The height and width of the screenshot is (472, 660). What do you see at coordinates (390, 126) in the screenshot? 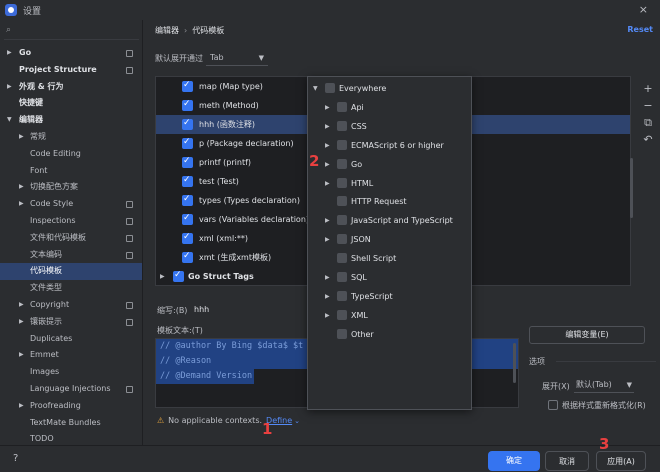
I see `context-item: ▶ CSS` at bounding box center [390, 126].